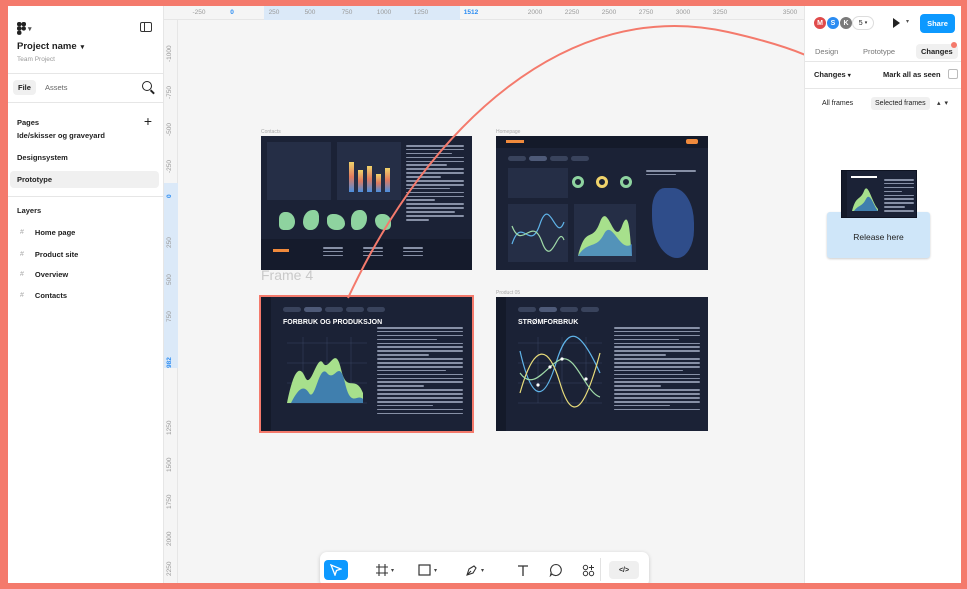  I want to click on changes-dropdown: Changes ▾, so click(832, 74).